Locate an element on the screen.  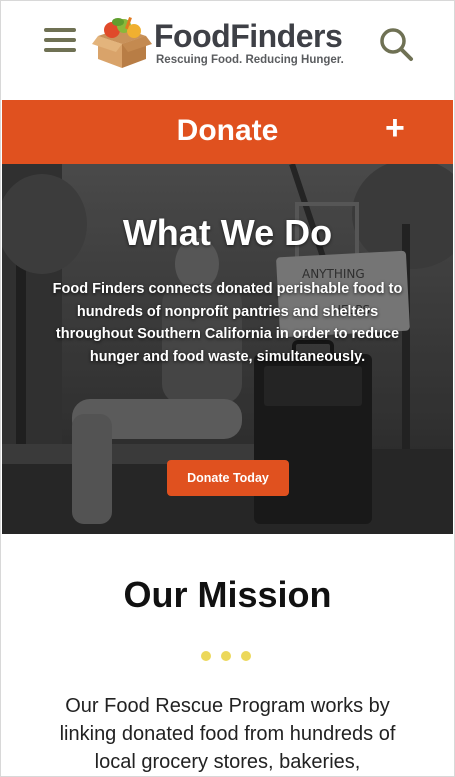
logo-wordmark: FoodFinders is located at coordinates (248, 36).